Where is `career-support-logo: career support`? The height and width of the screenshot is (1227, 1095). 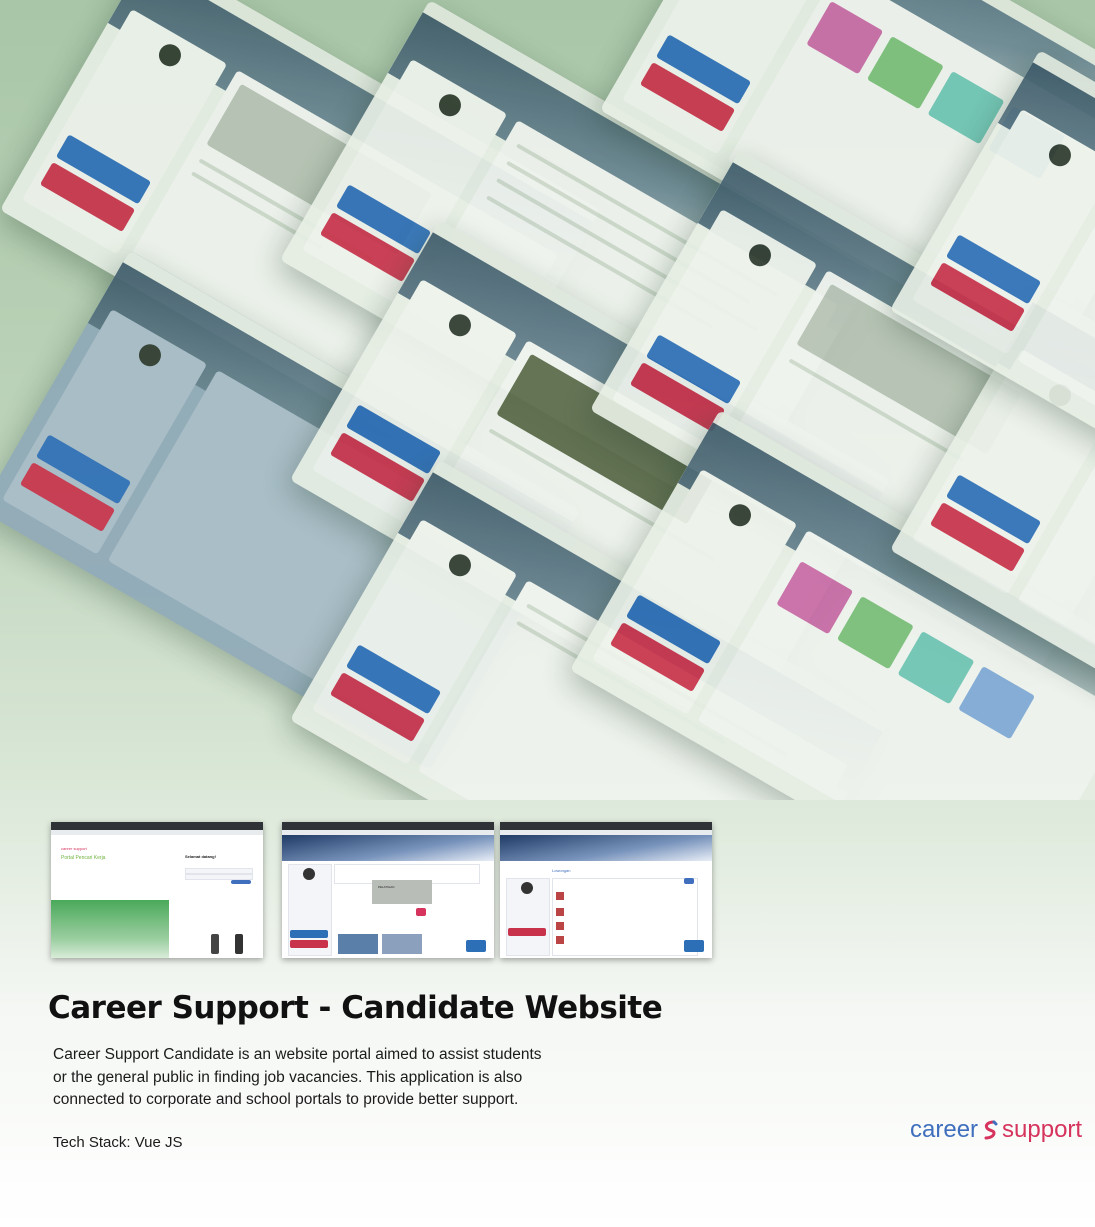 career-support-logo: career support is located at coordinates (996, 1130).